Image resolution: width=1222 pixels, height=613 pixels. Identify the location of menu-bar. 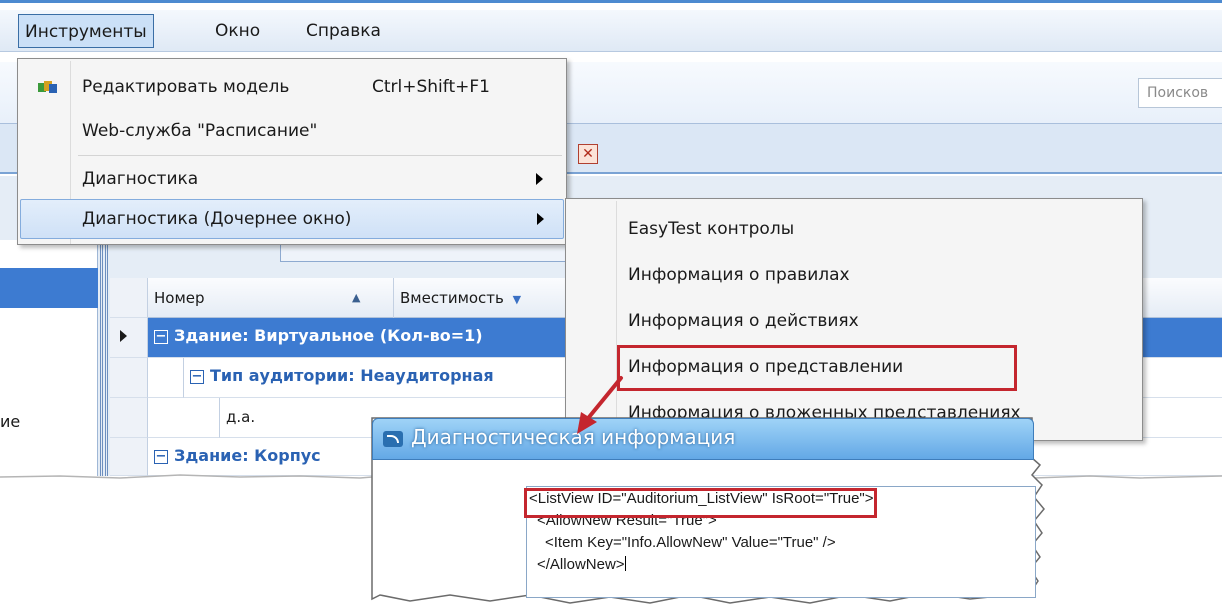
(611, 31).